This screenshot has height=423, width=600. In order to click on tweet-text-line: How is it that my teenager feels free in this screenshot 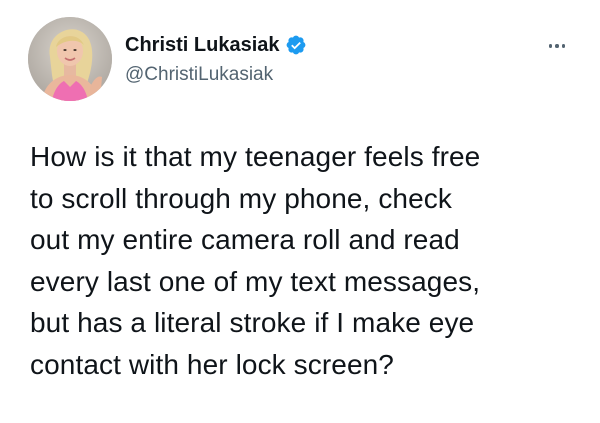, I will do `click(255, 156)`.